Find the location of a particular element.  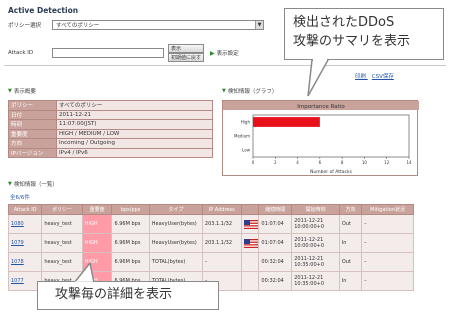

summary-key: 重要度 is located at coordinates (32, 133).